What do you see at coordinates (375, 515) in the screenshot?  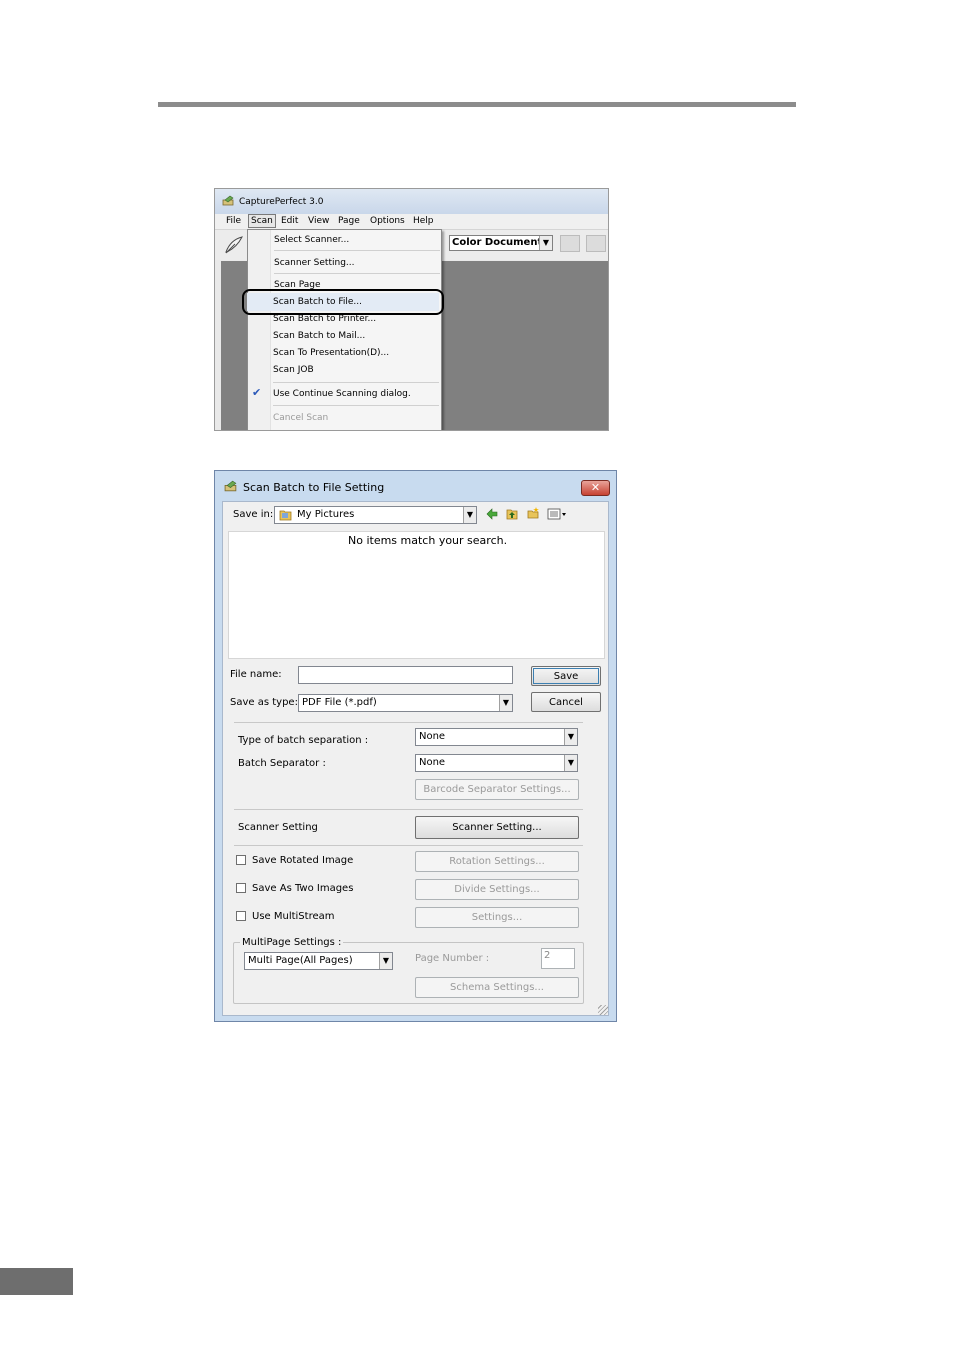 I see `save-in-select: My Pictures ▼` at bounding box center [375, 515].